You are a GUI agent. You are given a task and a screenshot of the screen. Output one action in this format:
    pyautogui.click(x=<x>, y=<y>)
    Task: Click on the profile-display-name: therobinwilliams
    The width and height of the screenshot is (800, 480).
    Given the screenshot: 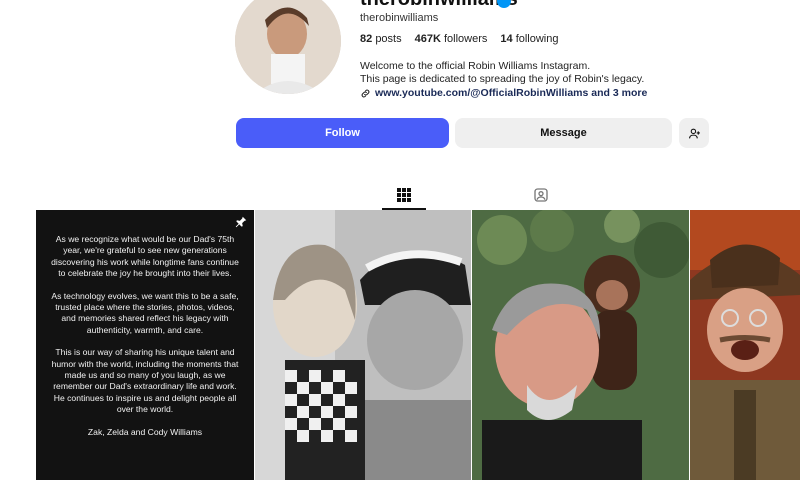 What is the action you would take?
    pyautogui.click(x=439, y=5)
    